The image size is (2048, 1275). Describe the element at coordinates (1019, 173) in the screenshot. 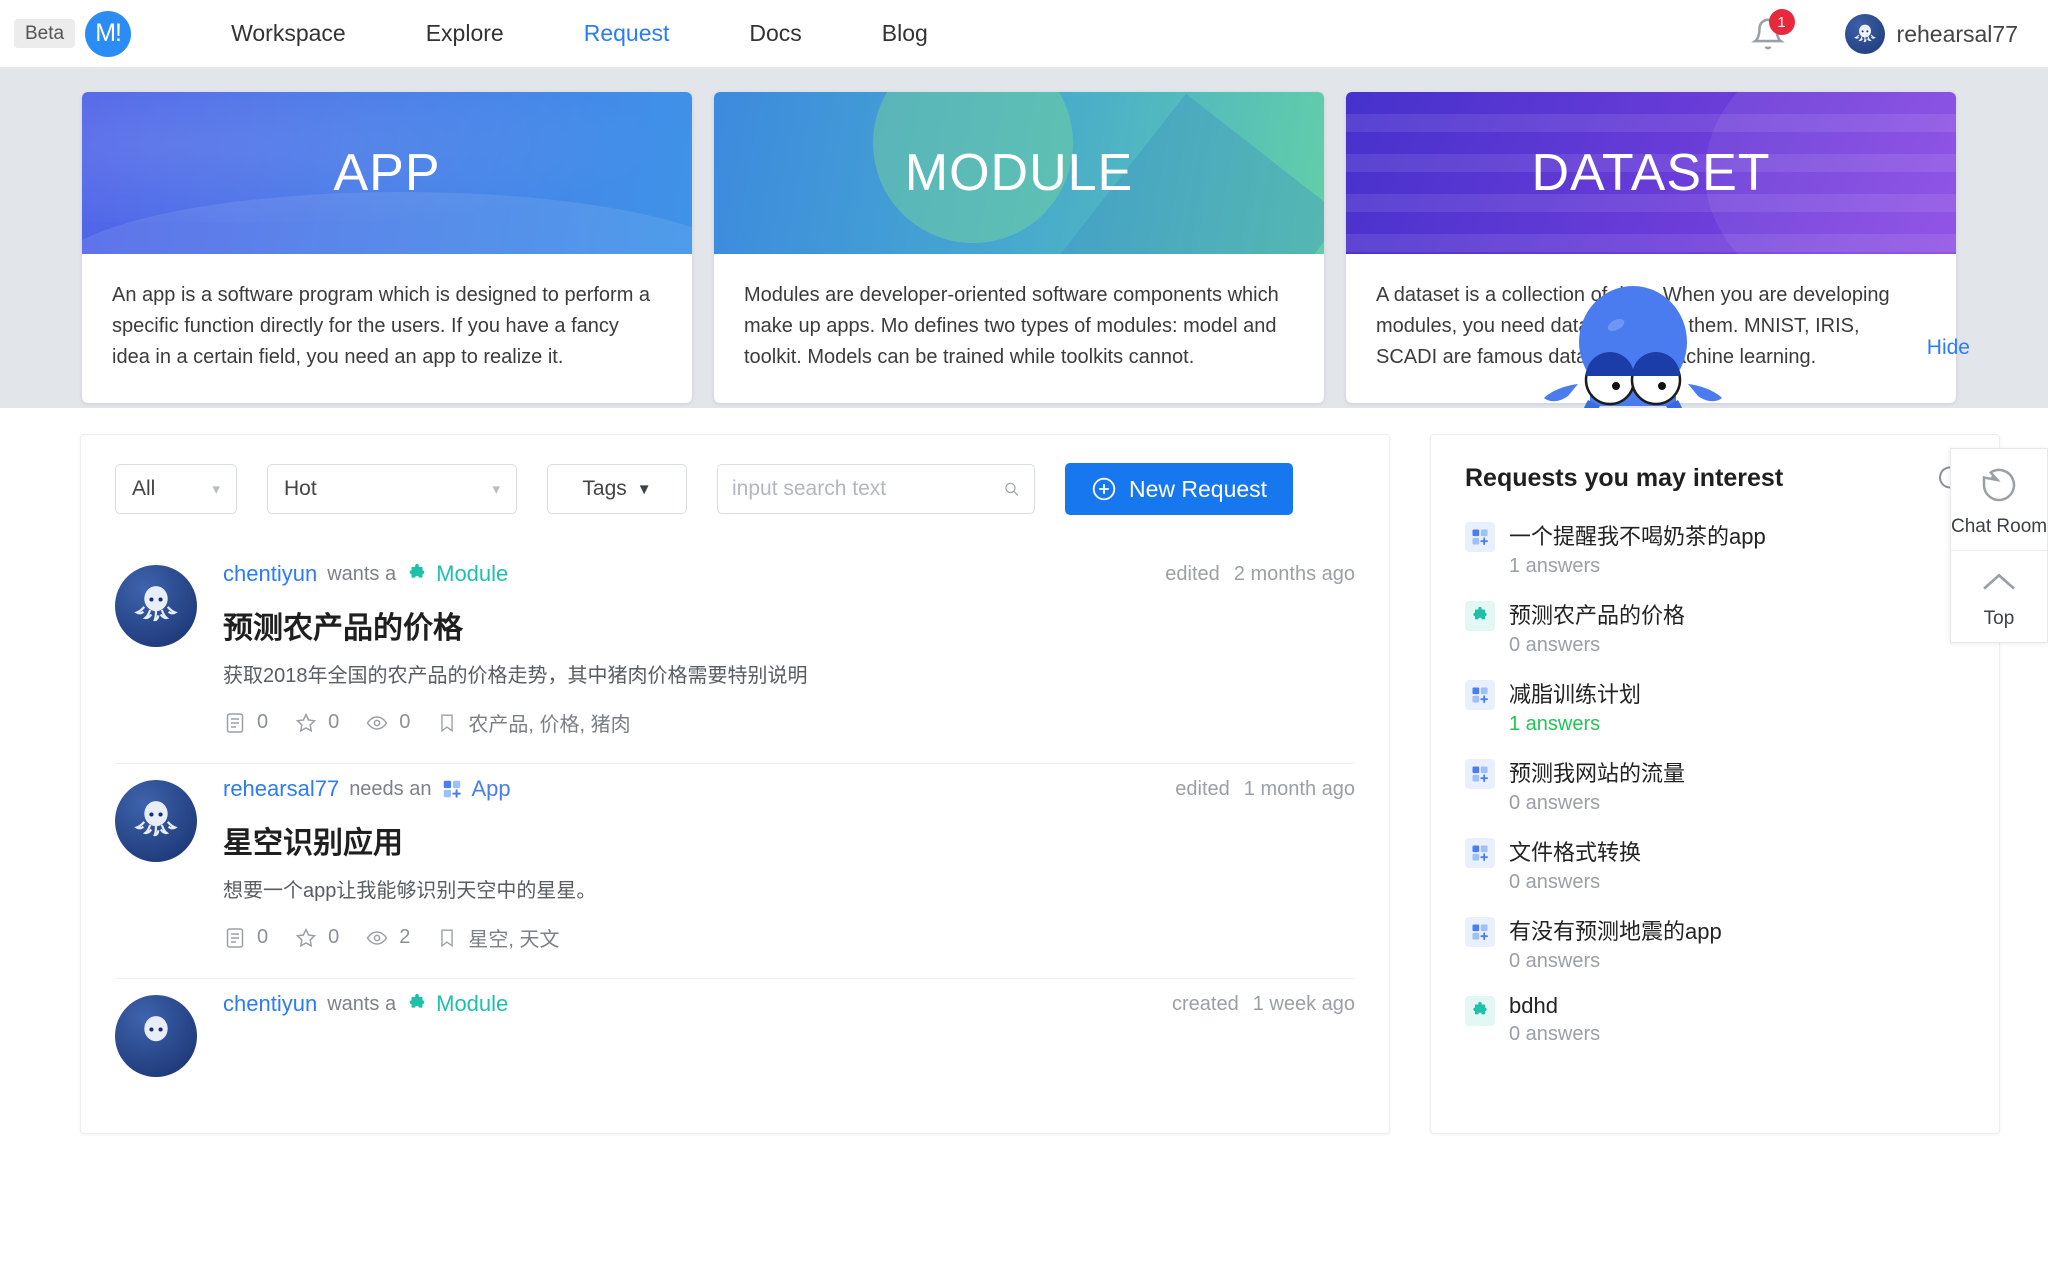

I see `card-module-banner: MODULE` at that location.